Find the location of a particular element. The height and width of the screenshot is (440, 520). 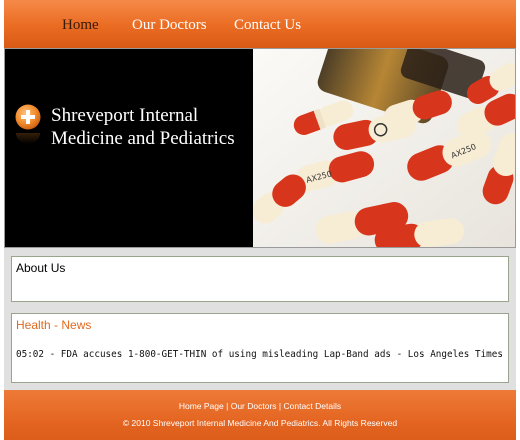

footer-link-home-page: Home Page is located at coordinates (201, 406).